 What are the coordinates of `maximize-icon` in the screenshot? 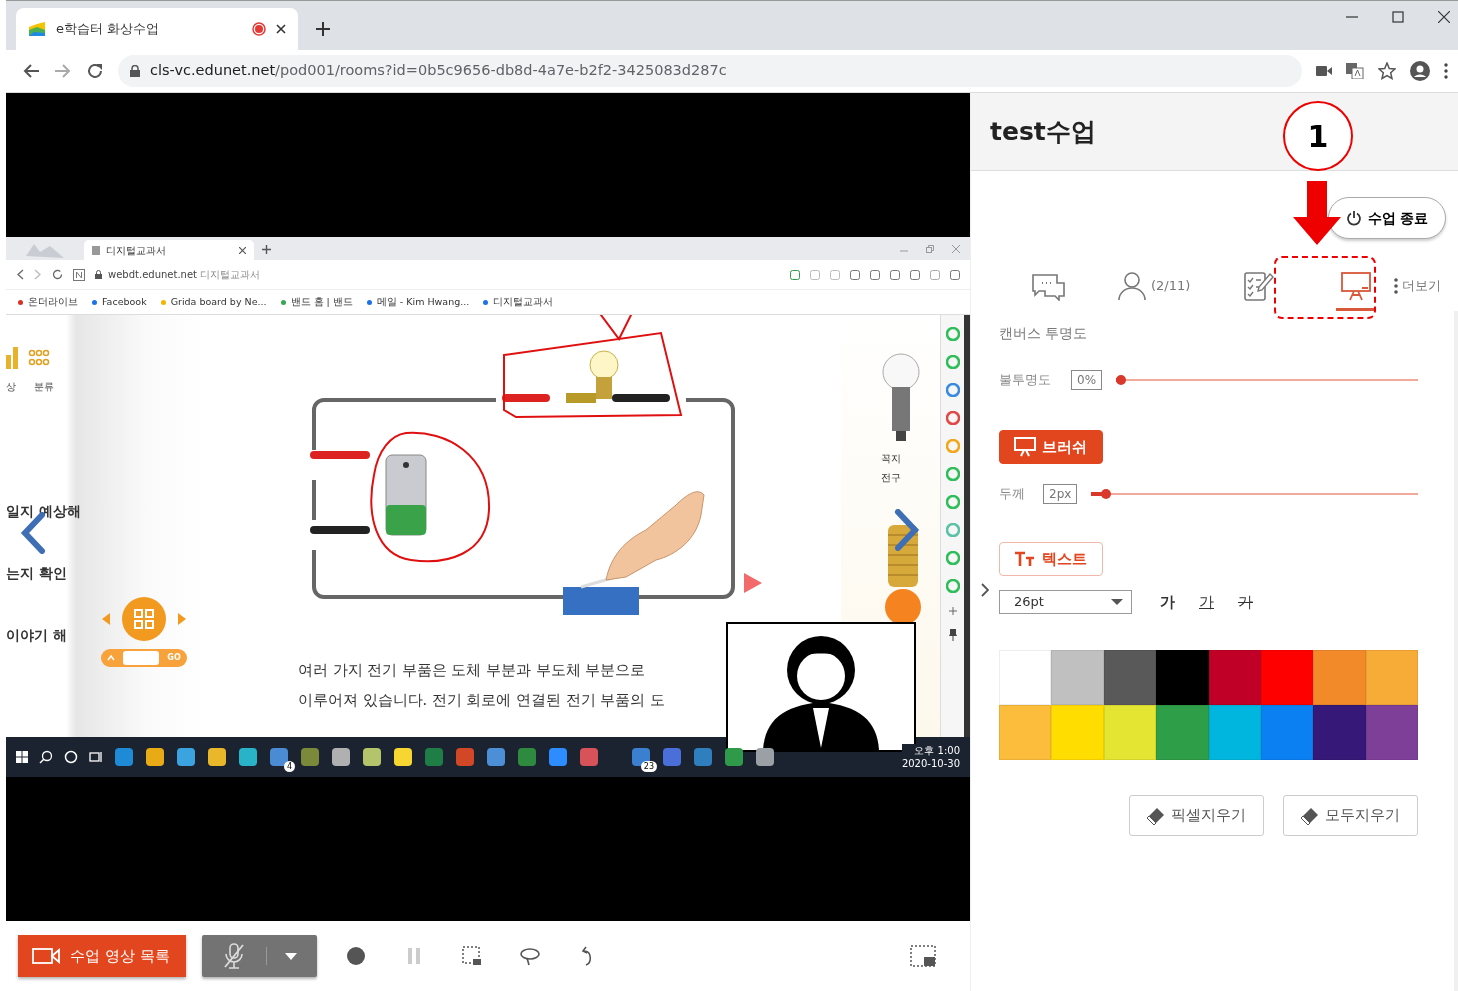 It's located at (1398, 17).